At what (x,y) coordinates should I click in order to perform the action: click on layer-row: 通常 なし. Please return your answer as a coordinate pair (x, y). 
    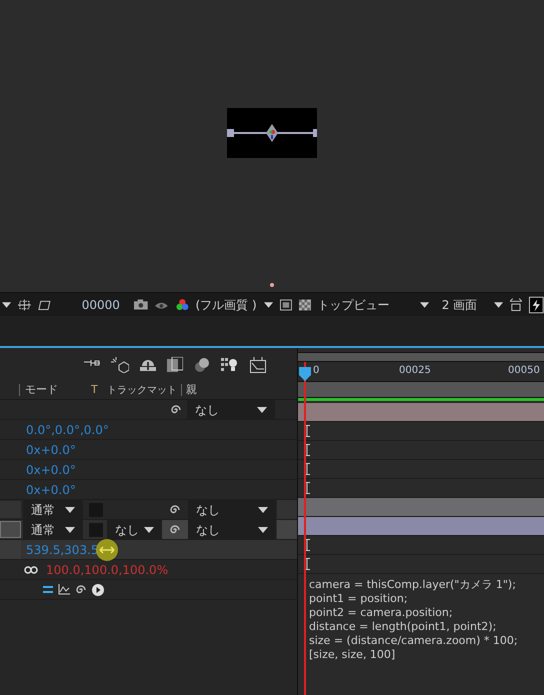
    Looking at the image, I should click on (148, 509).